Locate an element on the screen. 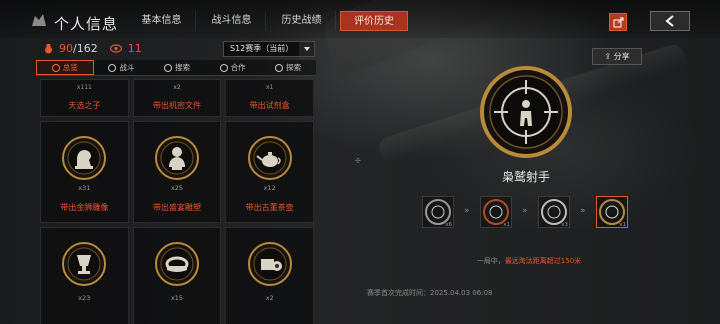 This screenshot has width=720, height=324. medal-card: x15 is located at coordinates (177, 275).